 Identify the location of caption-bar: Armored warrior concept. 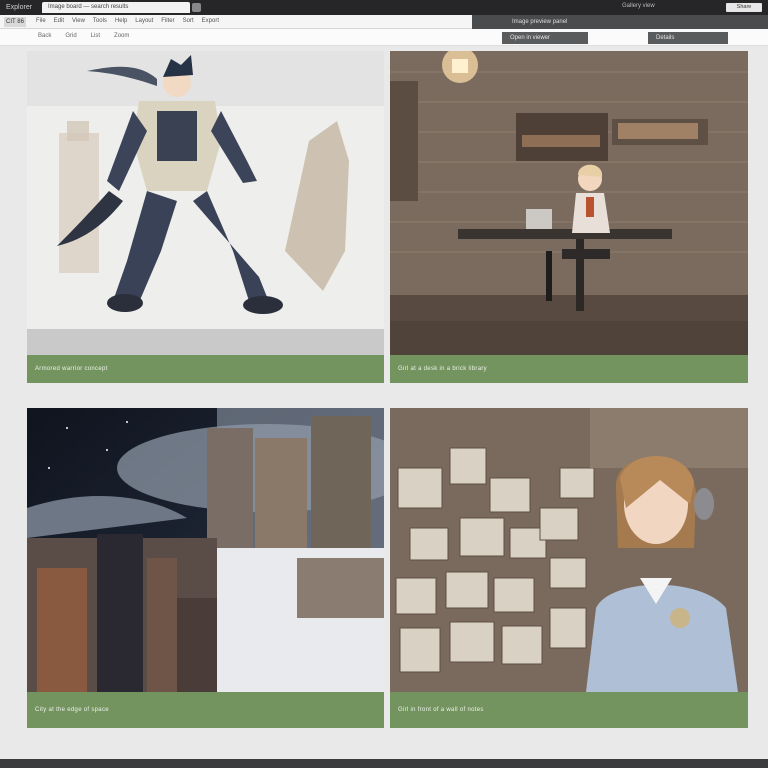
(205, 369).